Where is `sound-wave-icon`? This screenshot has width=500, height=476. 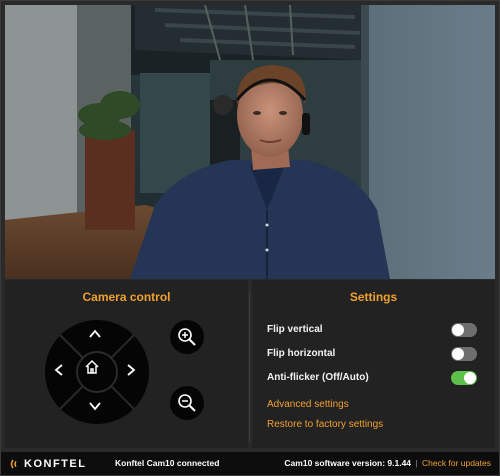
sound-wave-icon is located at coordinates (13, 463).